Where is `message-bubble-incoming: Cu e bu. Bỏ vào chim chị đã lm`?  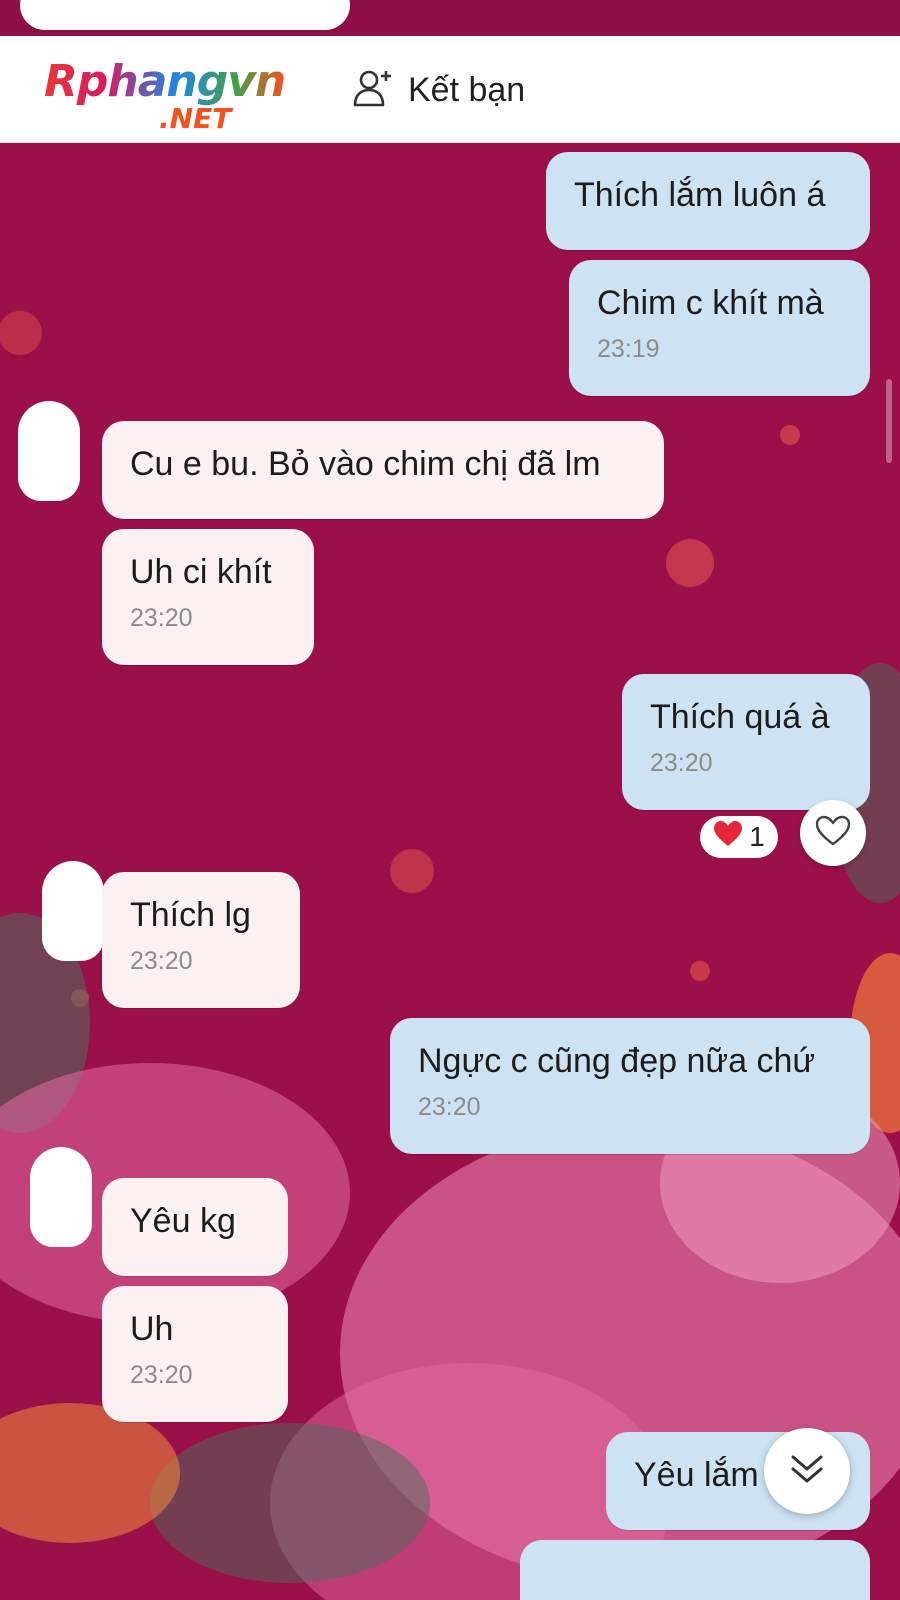
message-bubble-incoming: Cu e bu. Bỏ vào chim chị đã lm is located at coordinates (383, 470).